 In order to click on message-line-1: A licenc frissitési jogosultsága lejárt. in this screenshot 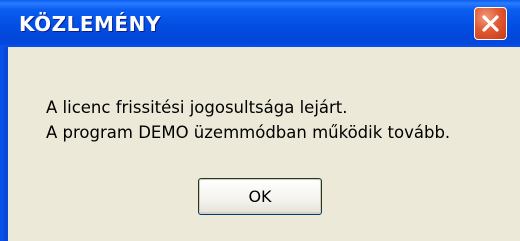, I will do `click(197, 107)`.